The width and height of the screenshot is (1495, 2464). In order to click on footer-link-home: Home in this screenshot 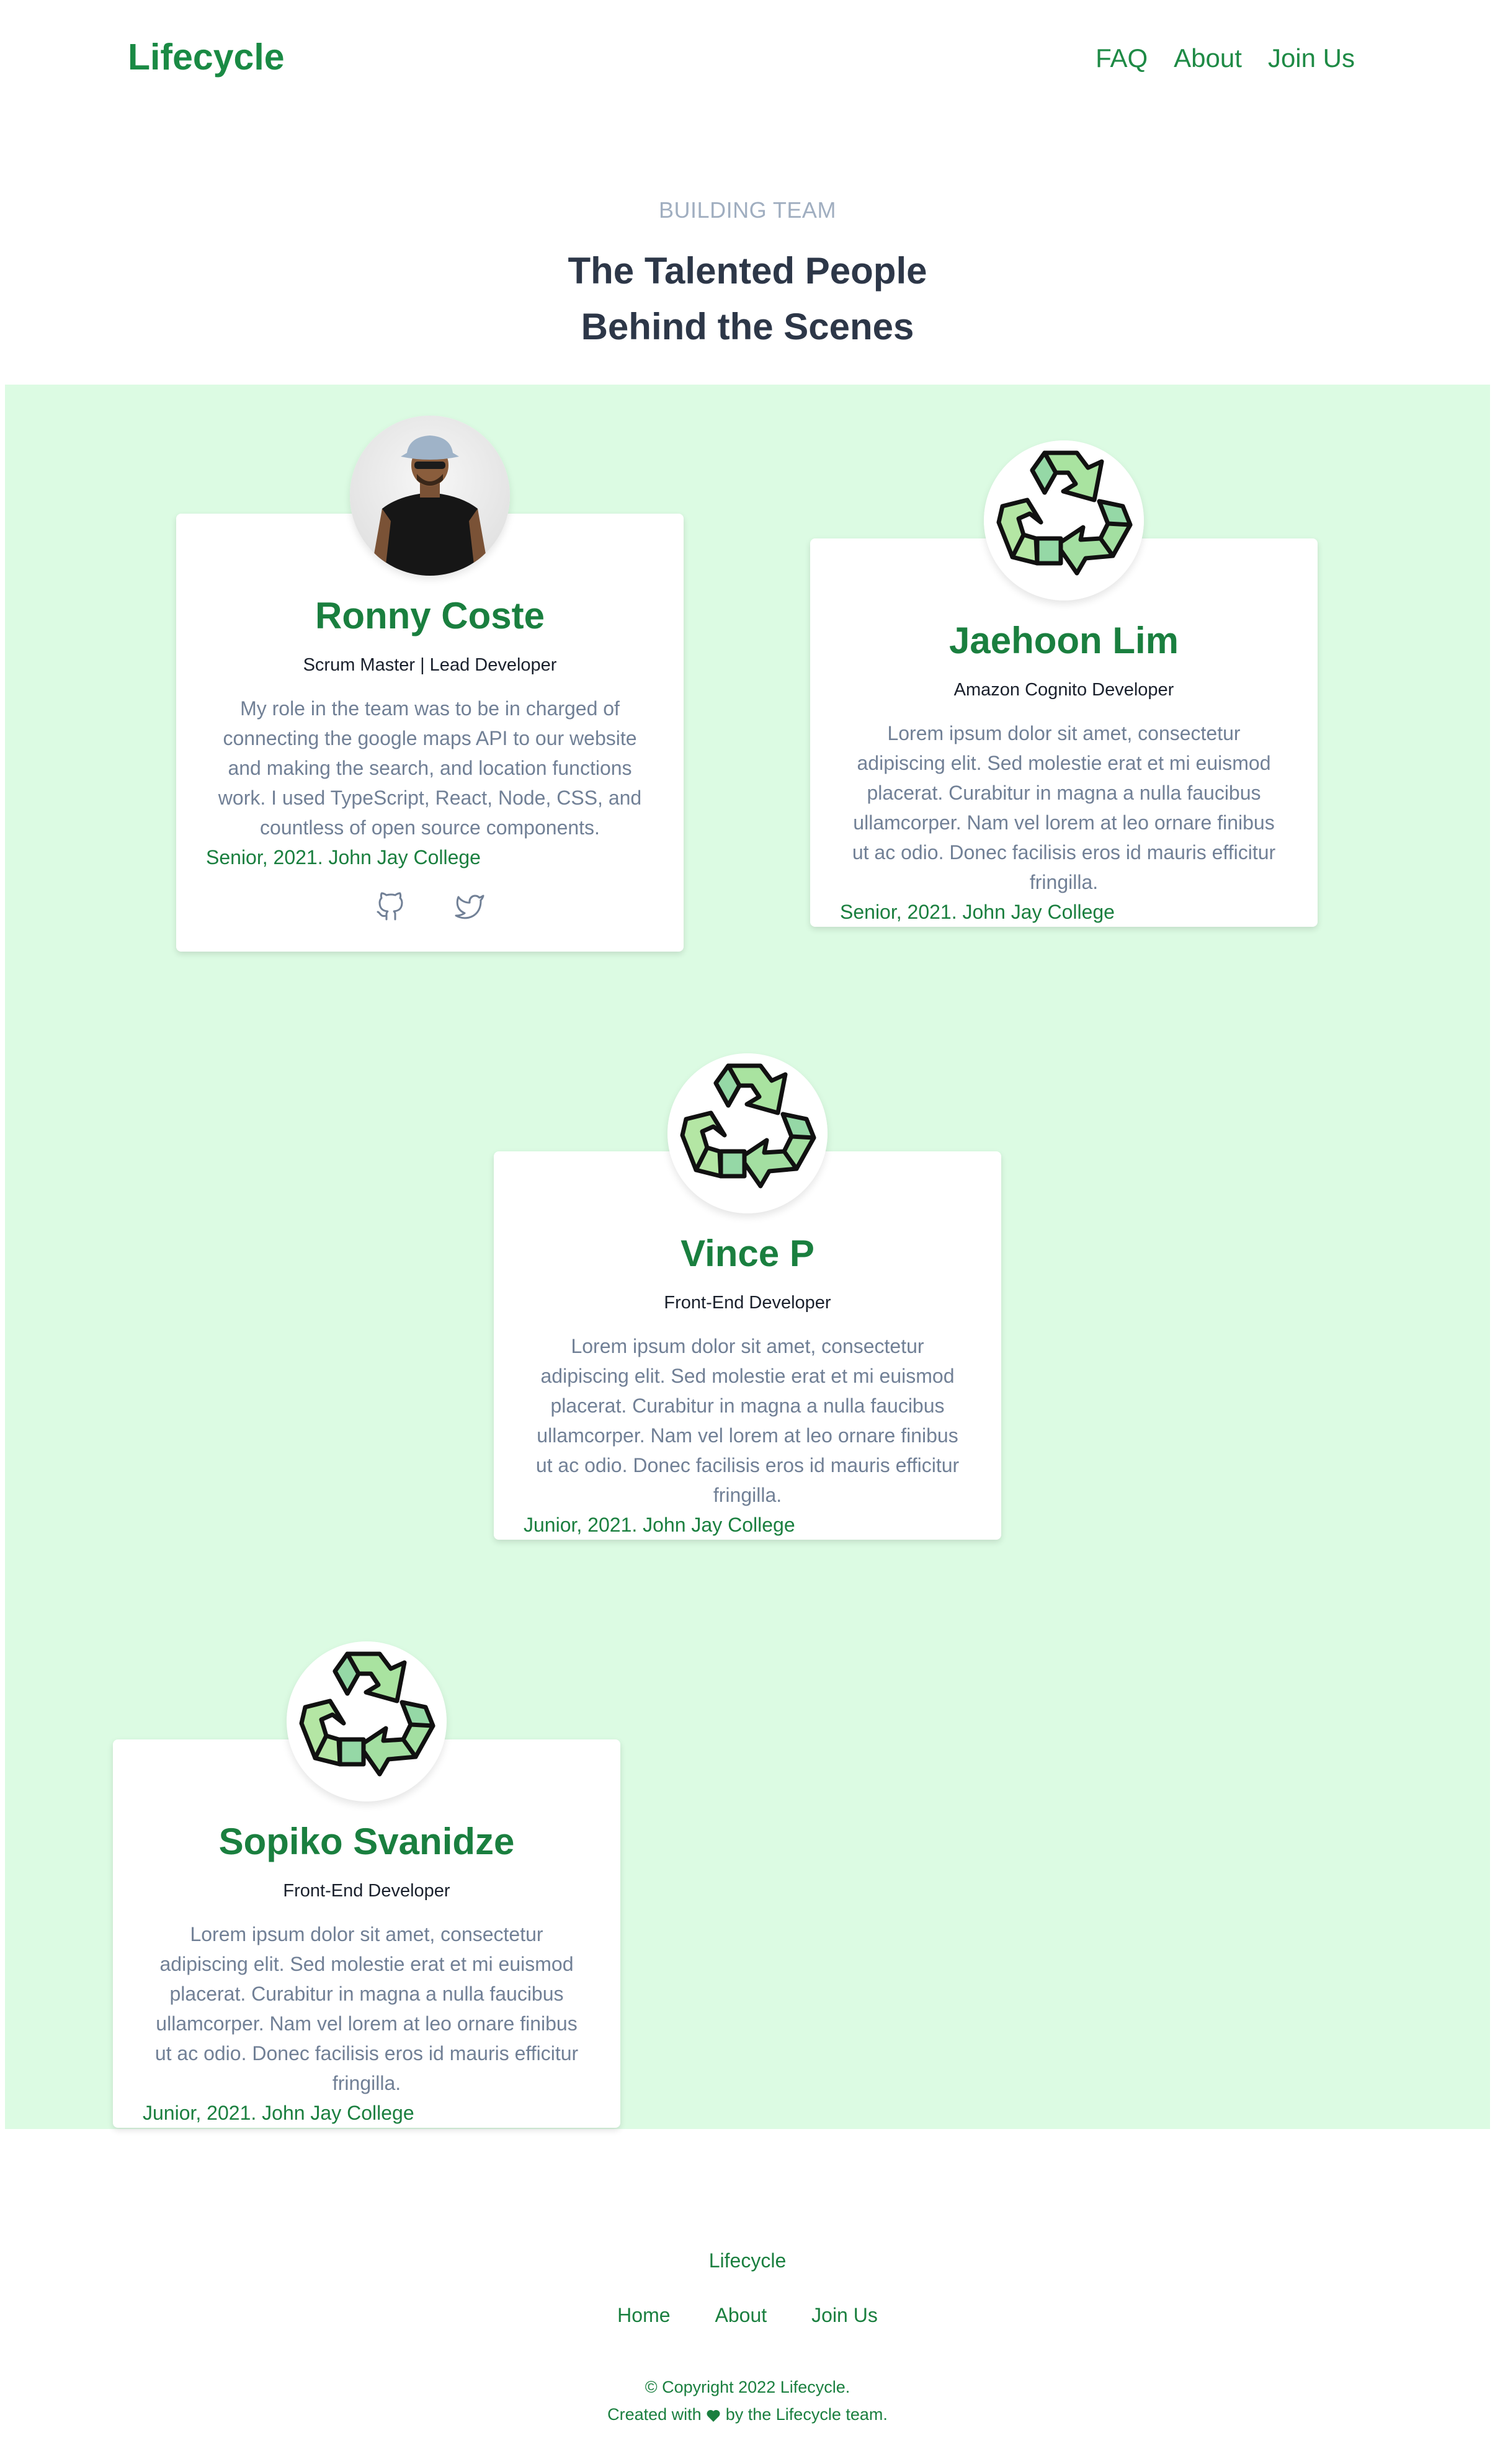, I will do `click(643, 2315)`.